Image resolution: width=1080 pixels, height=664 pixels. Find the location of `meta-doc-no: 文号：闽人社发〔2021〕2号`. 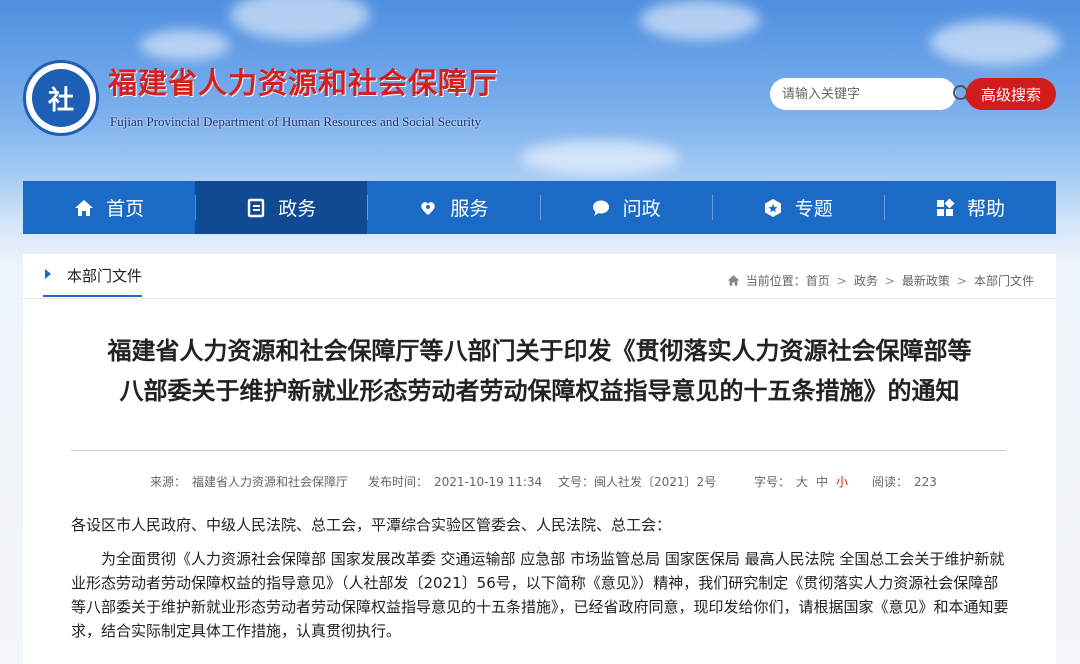

meta-doc-no: 文号：闽人社发〔2021〕2号 is located at coordinates (637, 481).